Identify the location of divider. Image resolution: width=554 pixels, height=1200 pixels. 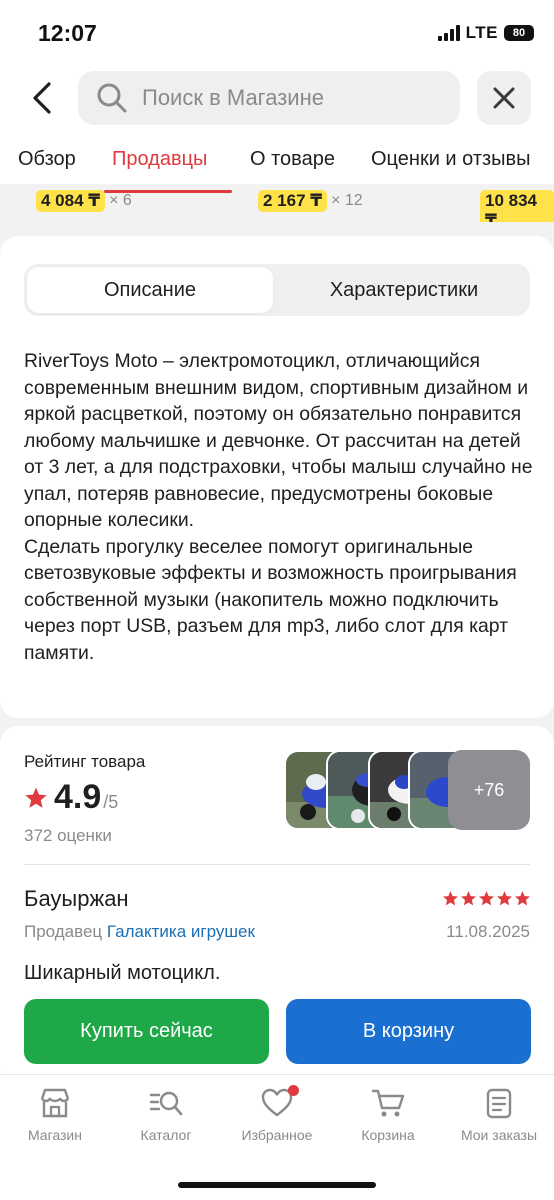
(277, 864).